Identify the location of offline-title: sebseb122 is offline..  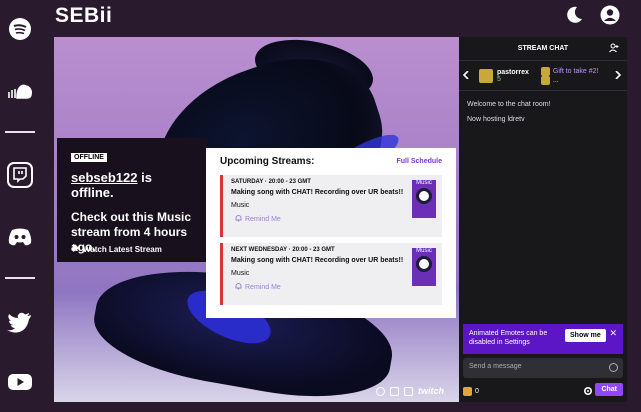
(132, 185).